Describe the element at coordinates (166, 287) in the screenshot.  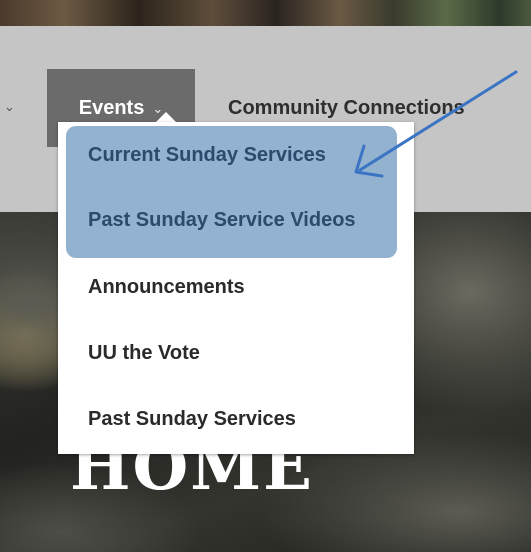
I see `menu-item-announcements: Announcements` at that location.